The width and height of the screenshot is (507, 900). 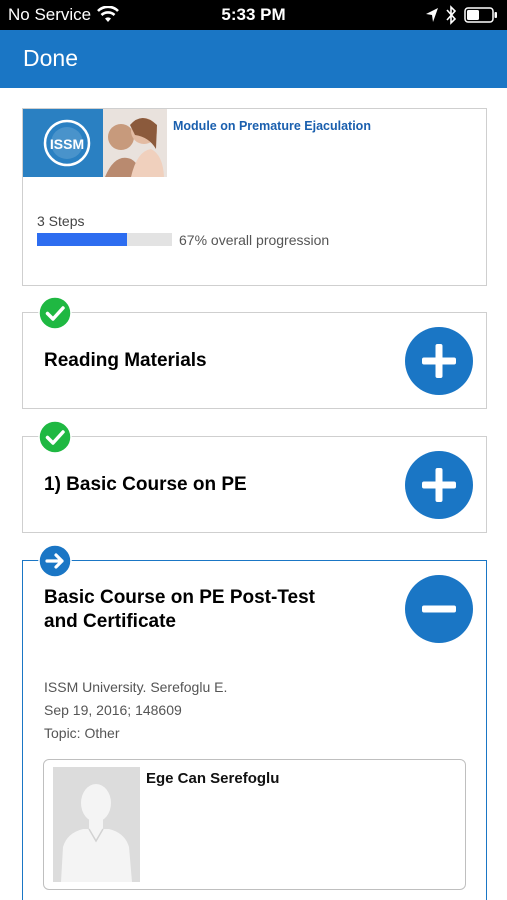 I want to click on step-date-id: Sep 19, 2016; 148609, so click(x=113, y=710).